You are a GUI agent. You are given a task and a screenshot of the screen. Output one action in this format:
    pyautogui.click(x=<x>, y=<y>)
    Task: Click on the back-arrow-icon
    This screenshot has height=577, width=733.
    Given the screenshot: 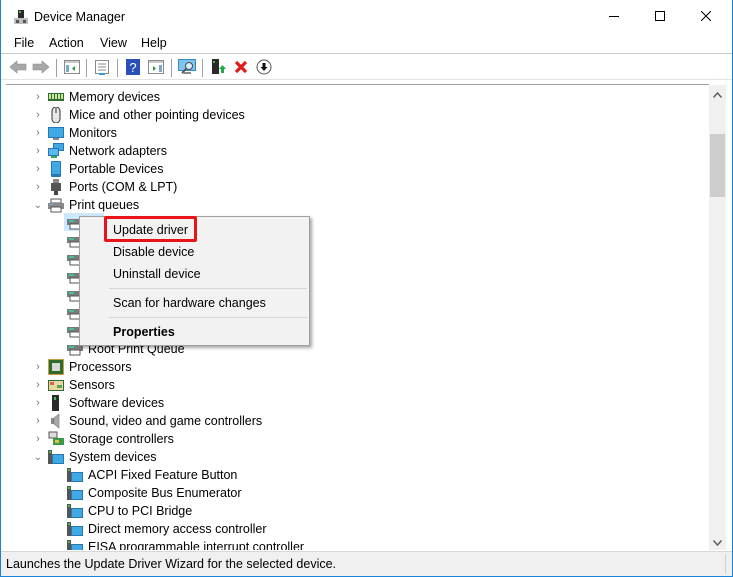 What is the action you would take?
    pyautogui.click(x=18, y=68)
    